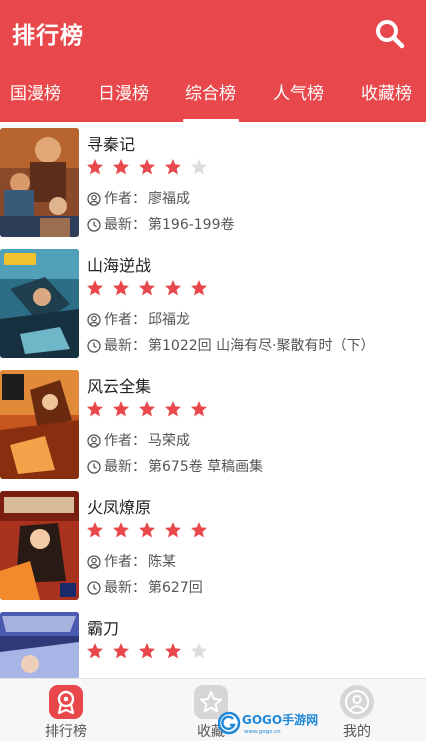 This screenshot has height=741, width=426. Describe the element at coordinates (261, 346) in the screenshot. I see `latest-chapter: 第1022回 山海有尽·聚散有时（下）` at that location.